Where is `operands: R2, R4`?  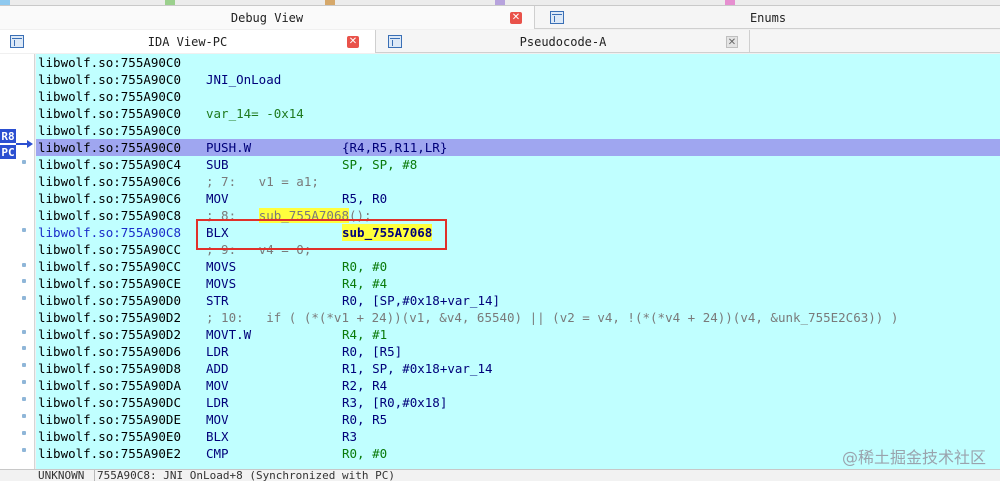
operands: R2, R4 is located at coordinates (365, 385).